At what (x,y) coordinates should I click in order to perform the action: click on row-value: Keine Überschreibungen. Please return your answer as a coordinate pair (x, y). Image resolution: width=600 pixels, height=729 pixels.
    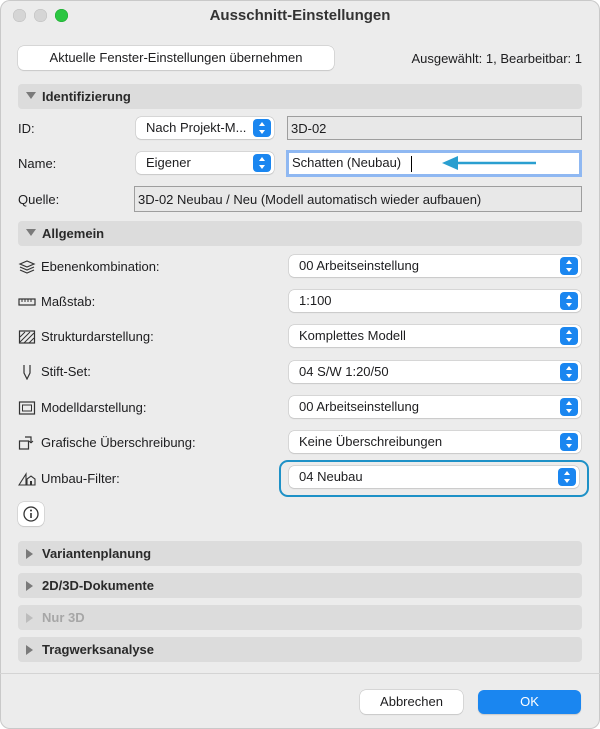
    Looking at the image, I should click on (371, 441).